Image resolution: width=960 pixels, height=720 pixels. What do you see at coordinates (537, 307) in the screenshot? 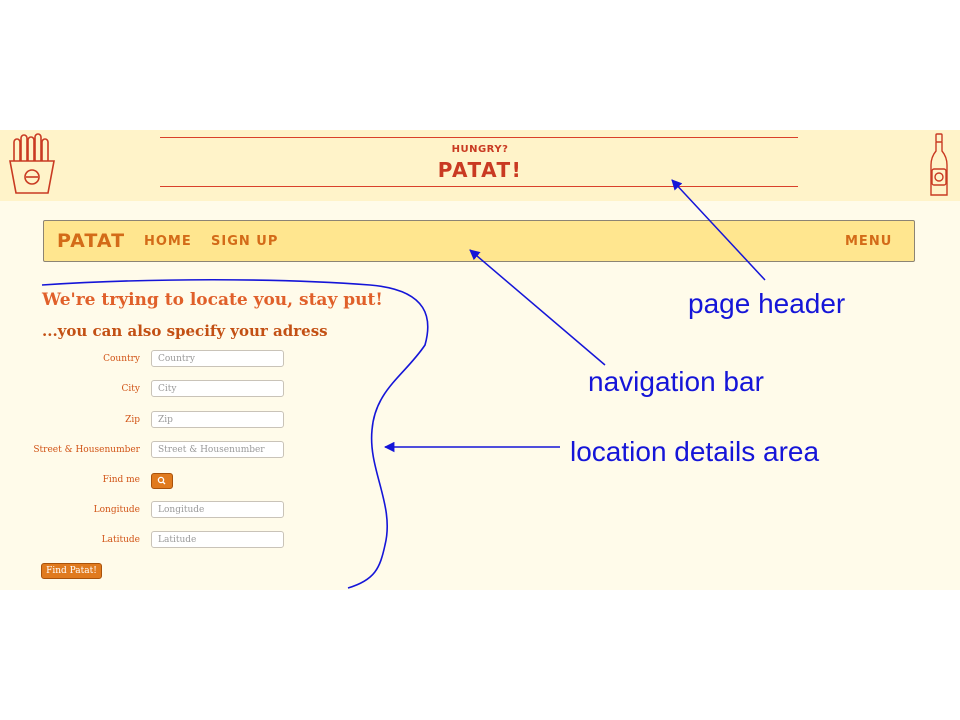
I see `navigation-bar-arrow` at bounding box center [537, 307].